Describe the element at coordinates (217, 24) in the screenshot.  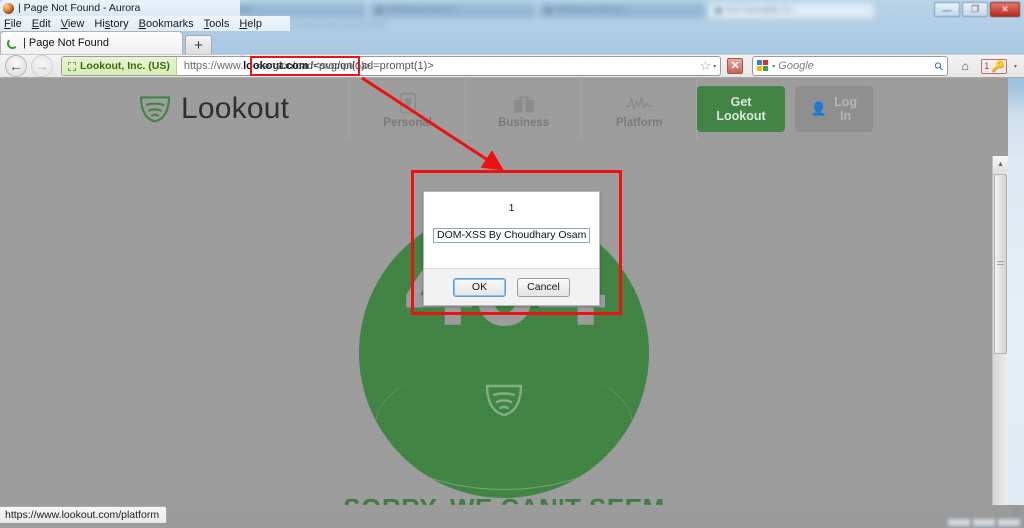
I see `menu-tools: Tools` at that location.